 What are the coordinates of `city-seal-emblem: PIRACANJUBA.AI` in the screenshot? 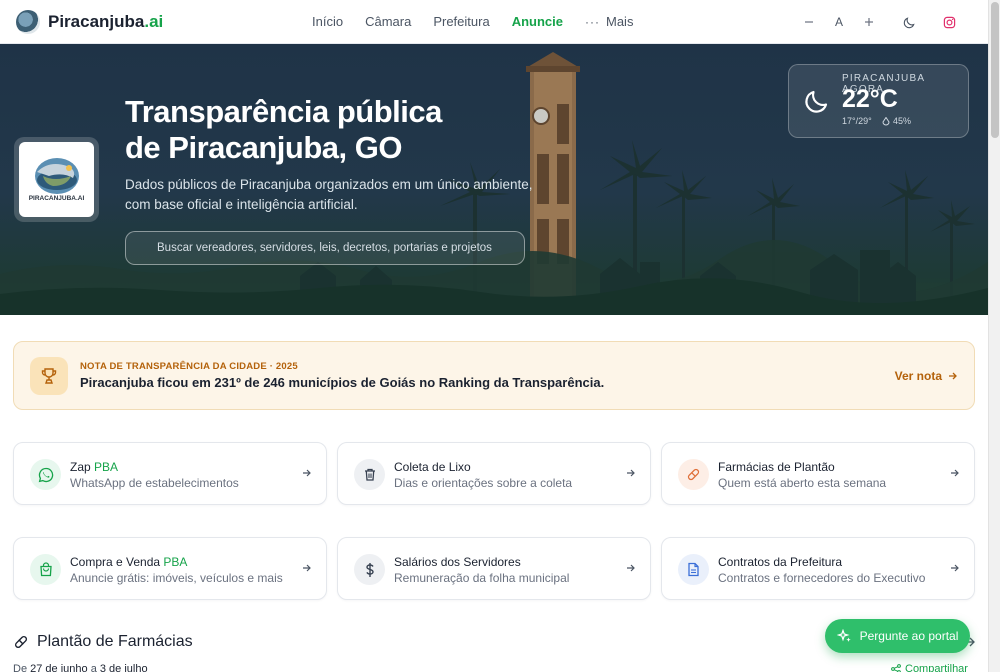 It's located at (57, 180).